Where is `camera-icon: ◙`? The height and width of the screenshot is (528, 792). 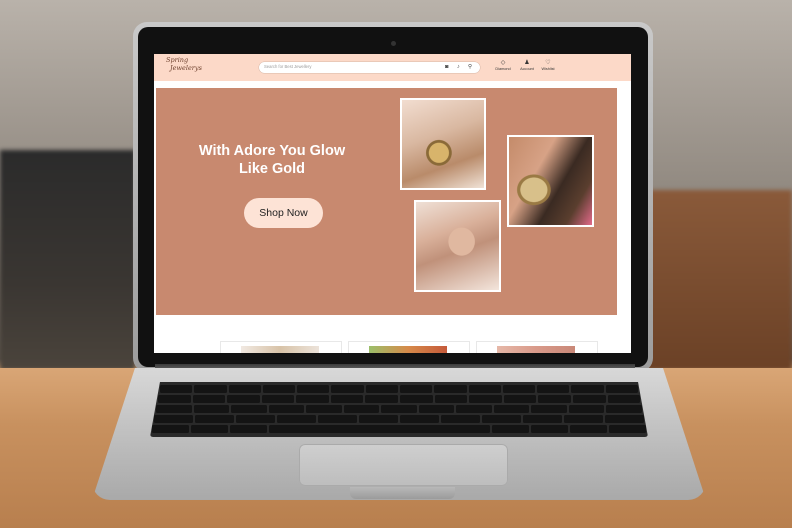 camera-icon: ◙ is located at coordinates (446, 67).